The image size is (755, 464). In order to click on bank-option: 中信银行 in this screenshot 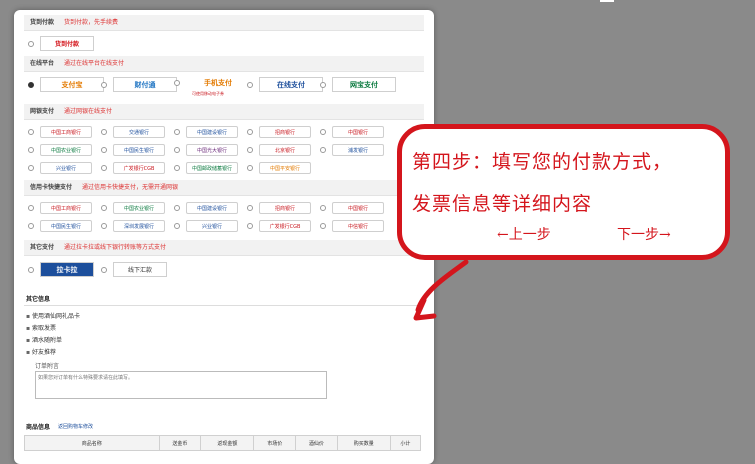, I will do `click(352, 226)`.